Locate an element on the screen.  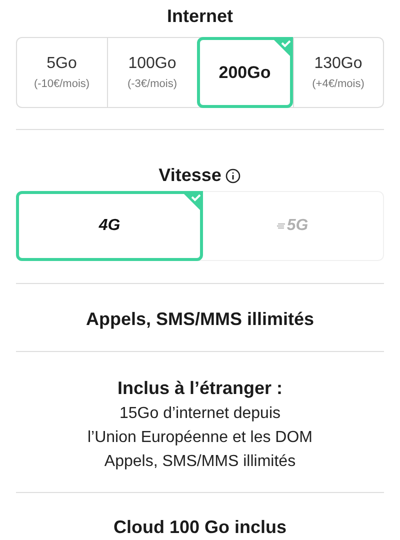
speed-option: 4G is located at coordinates (109, 226).